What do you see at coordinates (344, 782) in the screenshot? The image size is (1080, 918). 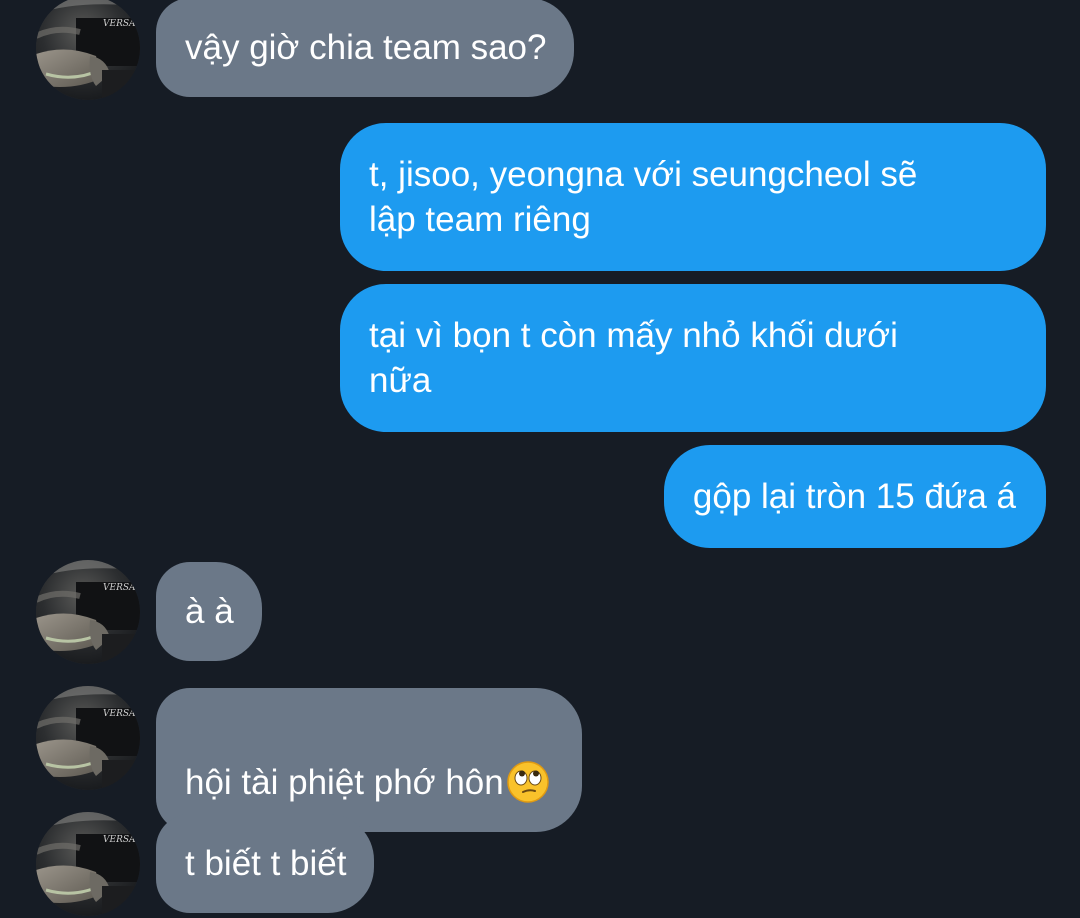 I see `message-text: hội tài phiệt phớ hôn` at bounding box center [344, 782].